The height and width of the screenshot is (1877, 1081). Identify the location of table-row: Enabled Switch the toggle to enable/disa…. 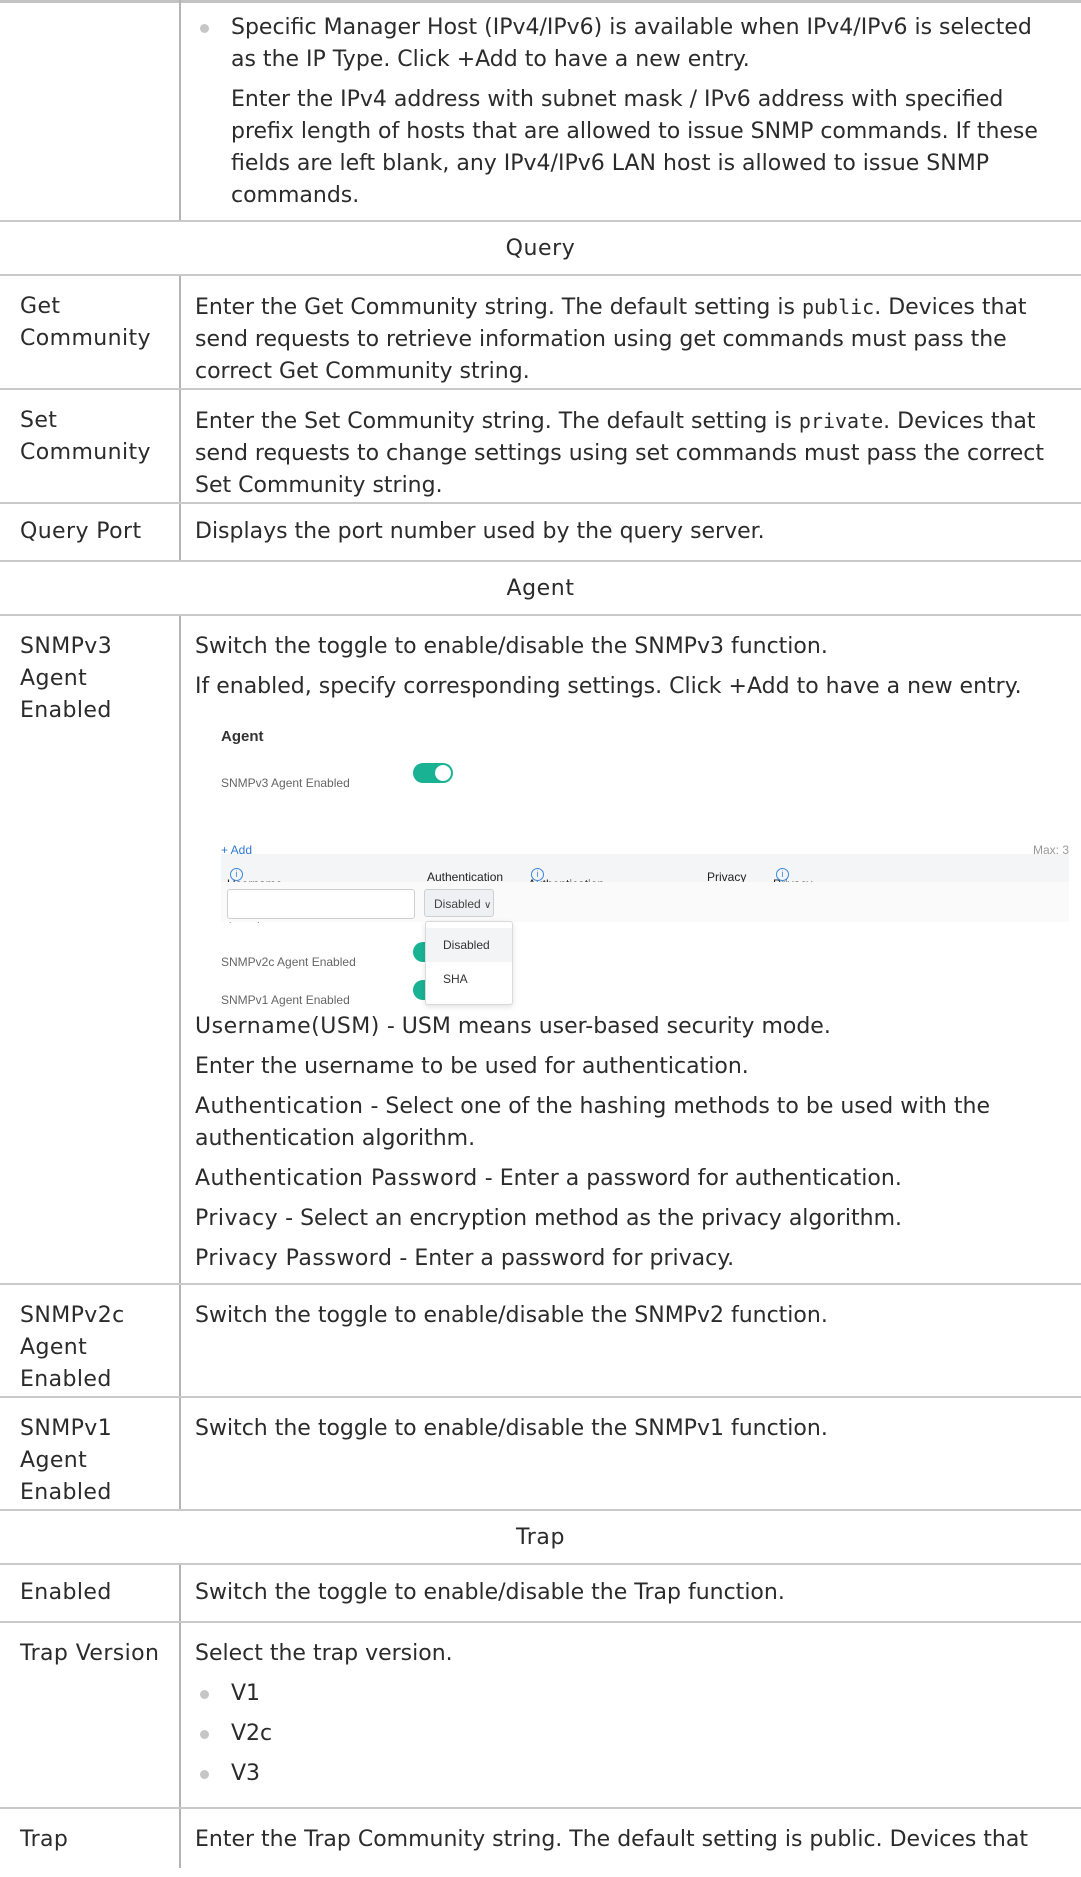
(540, 1593).